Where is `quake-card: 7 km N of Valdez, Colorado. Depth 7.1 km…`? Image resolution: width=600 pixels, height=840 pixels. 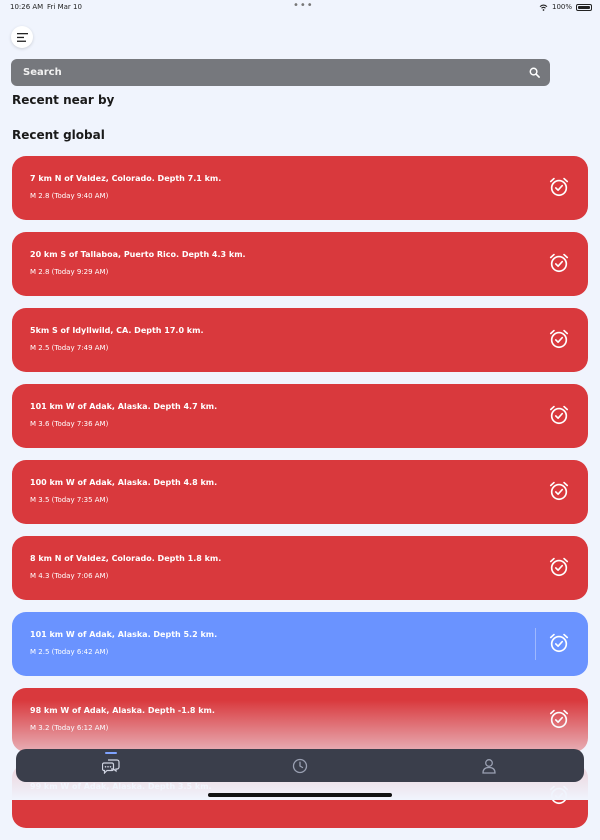 quake-card: 7 km N of Valdez, Colorado. Depth 7.1 km… is located at coordinates (300, 188).